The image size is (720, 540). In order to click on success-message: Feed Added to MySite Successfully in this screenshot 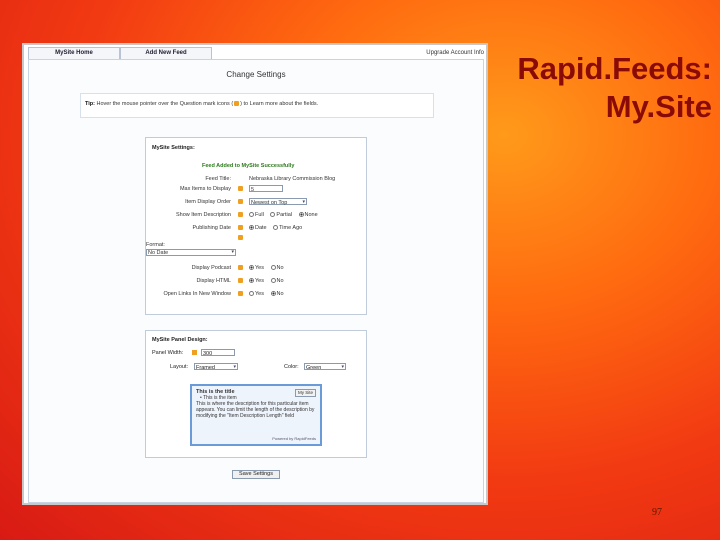, I will do `click(248, 166)`.